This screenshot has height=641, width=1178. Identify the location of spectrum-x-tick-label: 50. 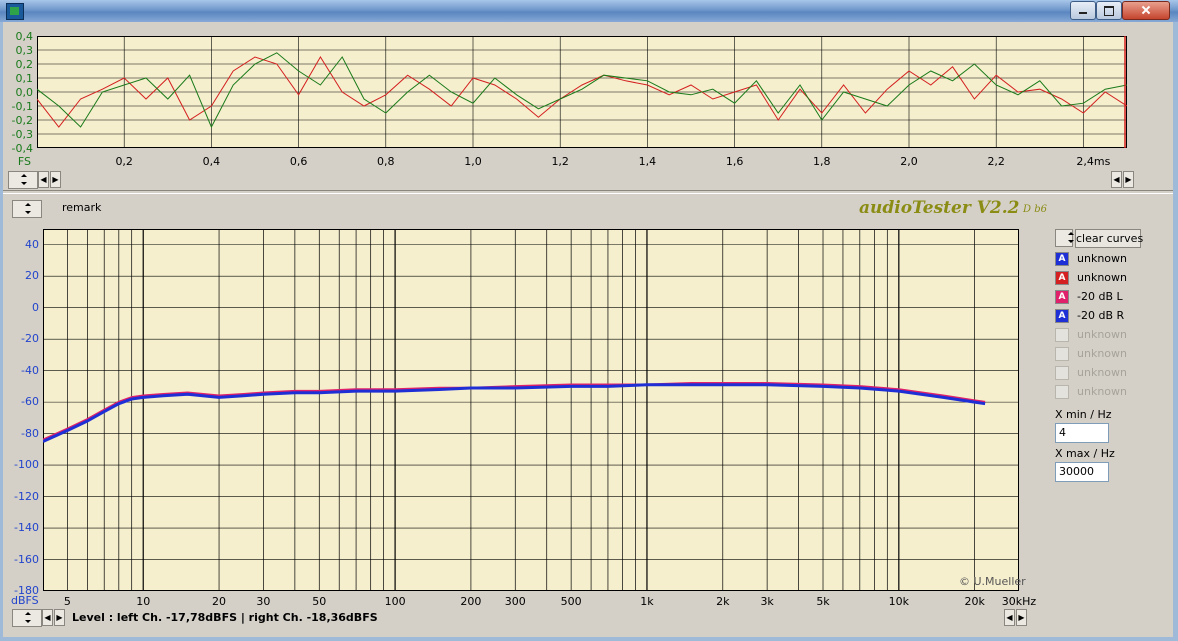
(319, 601).